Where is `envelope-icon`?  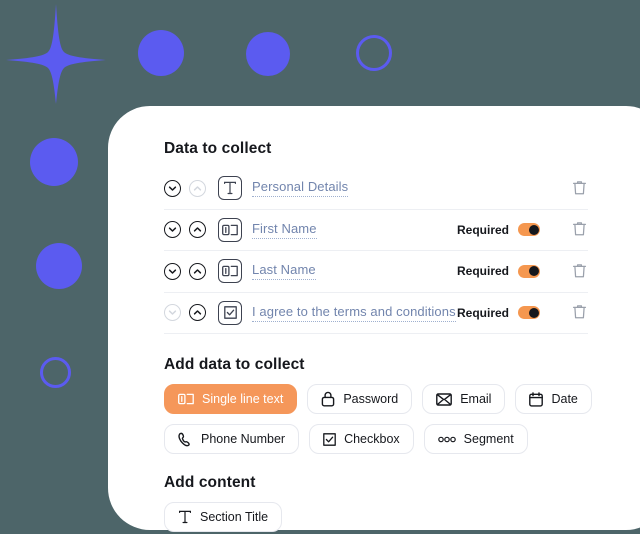 envelope-icon is located at coordinates (444, 399).